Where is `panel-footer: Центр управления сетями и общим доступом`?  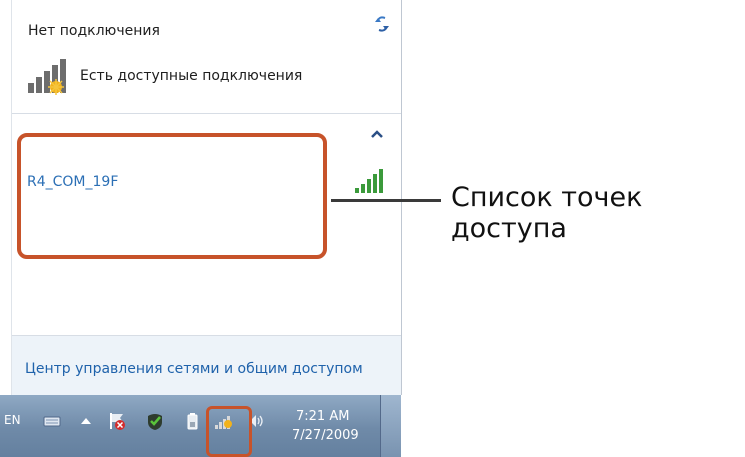
panel-footer: Центр управления сетями и общим доступом is located at coordinates (206, 365).